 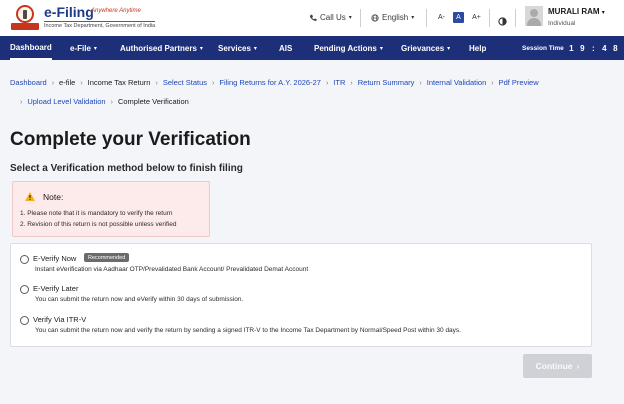 I want to click on user-role: Individual, so click(x=562, y=23).